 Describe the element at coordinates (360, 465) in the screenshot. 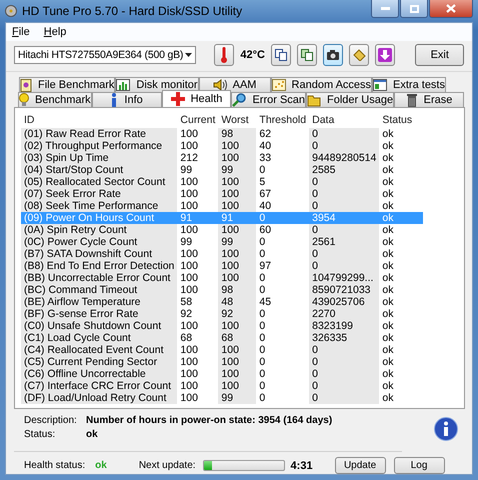

I see `action-button: Update` at that location.